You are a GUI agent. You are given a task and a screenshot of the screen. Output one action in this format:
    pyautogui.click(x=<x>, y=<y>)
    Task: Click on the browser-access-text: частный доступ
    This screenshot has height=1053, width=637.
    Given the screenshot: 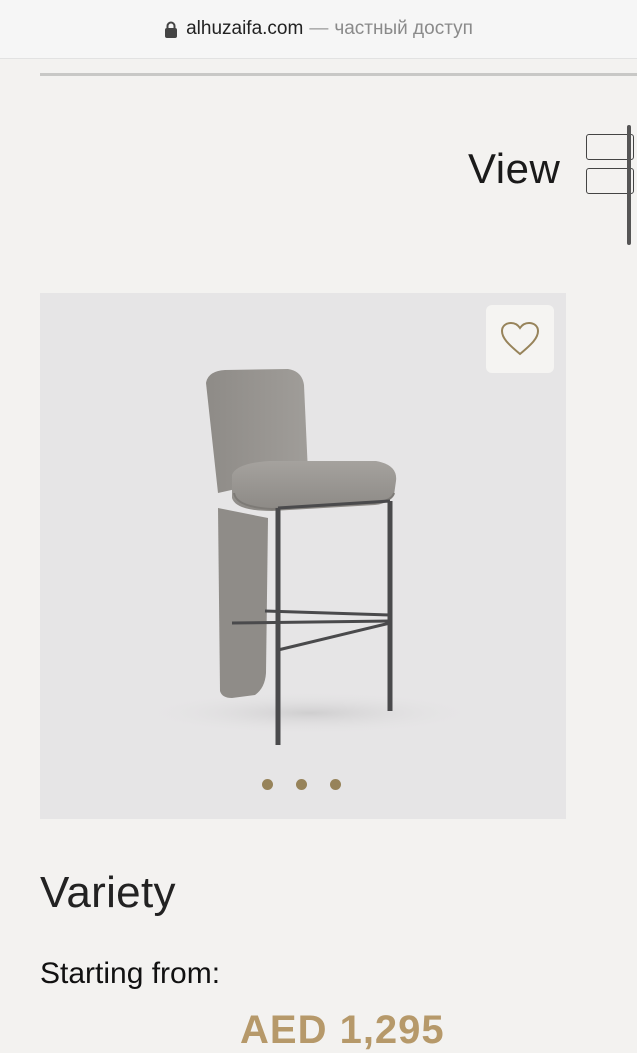 What is the action you would take?
    pyautogui.click(x=403, y=28)
    